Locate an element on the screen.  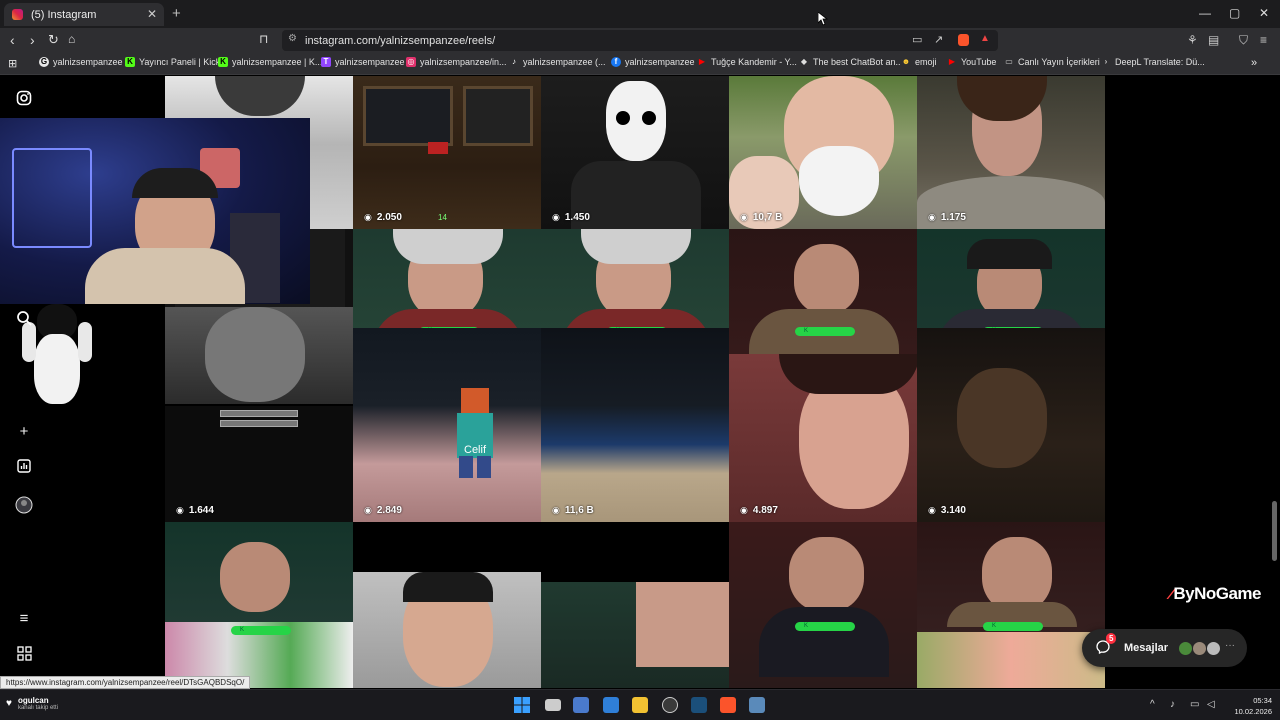
messenger-icon: 5 is located at coordinates (1106, 644).